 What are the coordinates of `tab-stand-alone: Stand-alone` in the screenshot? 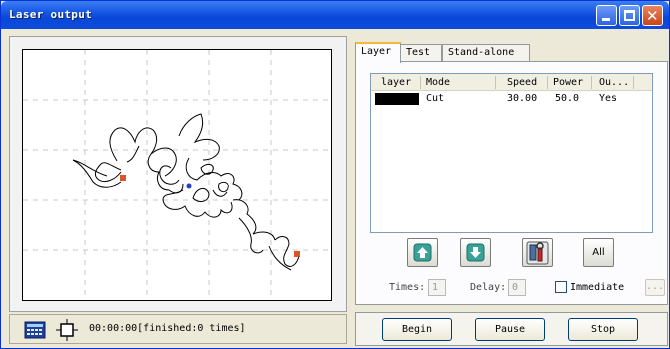 It's located at (486, 53).